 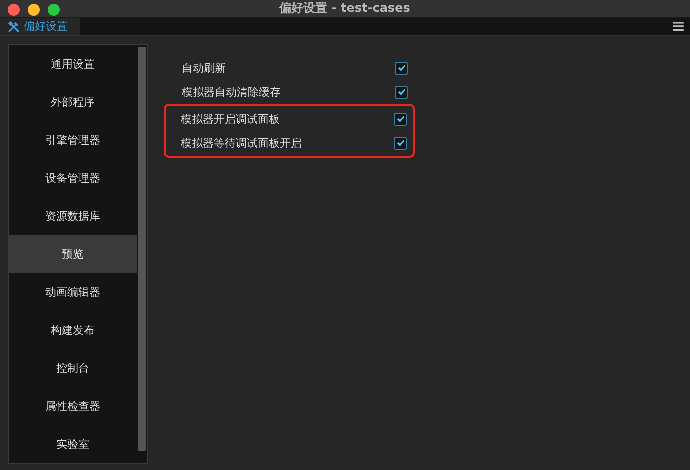 I want to click on sidebar-item: 通用设置, so click(x=73, y=64).